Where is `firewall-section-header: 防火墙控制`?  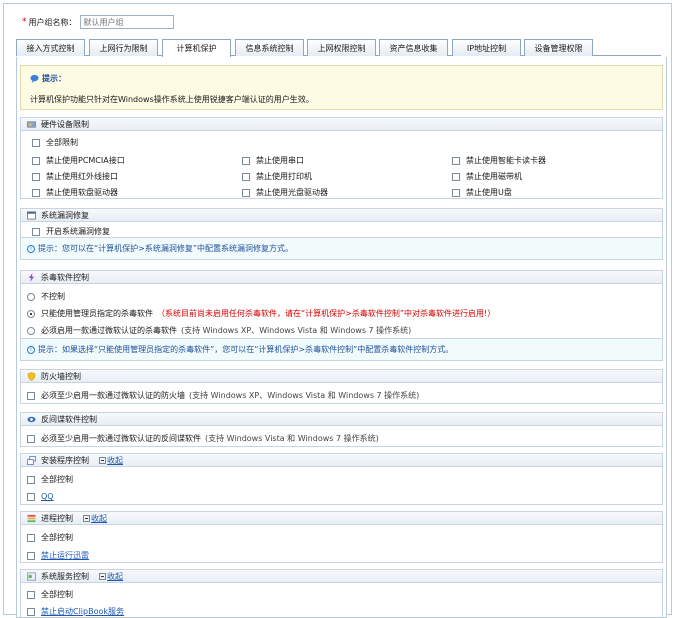
firewall-section-header: 防火墙控制 is located at coordinates (341, 376).